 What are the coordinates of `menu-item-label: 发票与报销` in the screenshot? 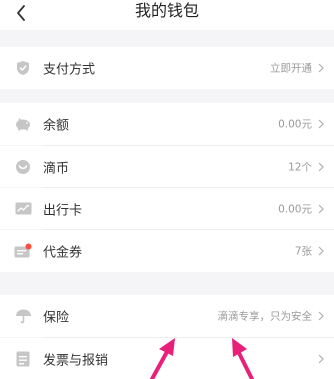 It's located at (76, 360).